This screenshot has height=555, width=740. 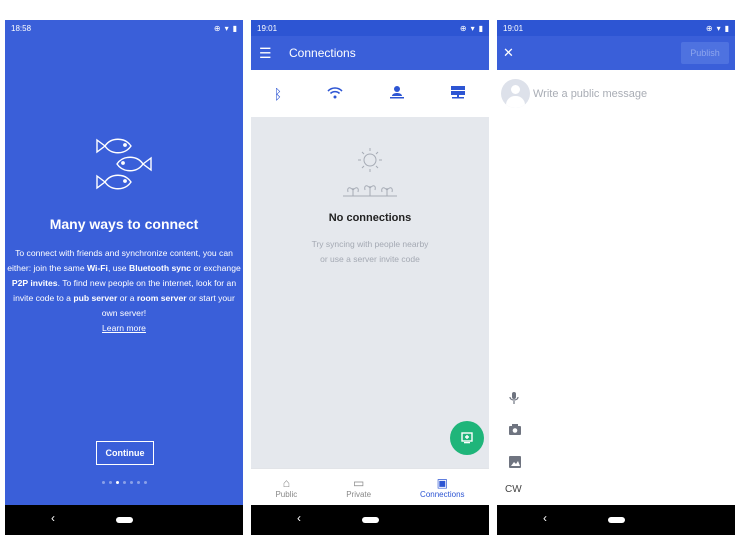 What do you see at coordinates (515, 431) in the screenshot?
I see `camera-icon` at bounding box center [515, 431].